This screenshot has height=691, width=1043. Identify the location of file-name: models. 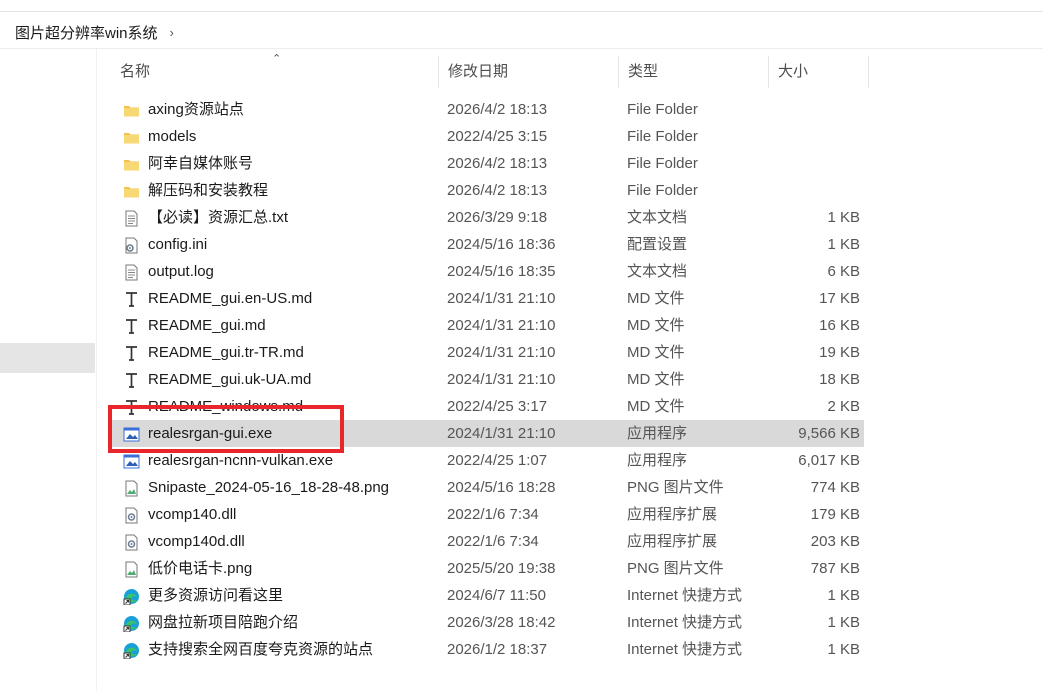
(172, 136).